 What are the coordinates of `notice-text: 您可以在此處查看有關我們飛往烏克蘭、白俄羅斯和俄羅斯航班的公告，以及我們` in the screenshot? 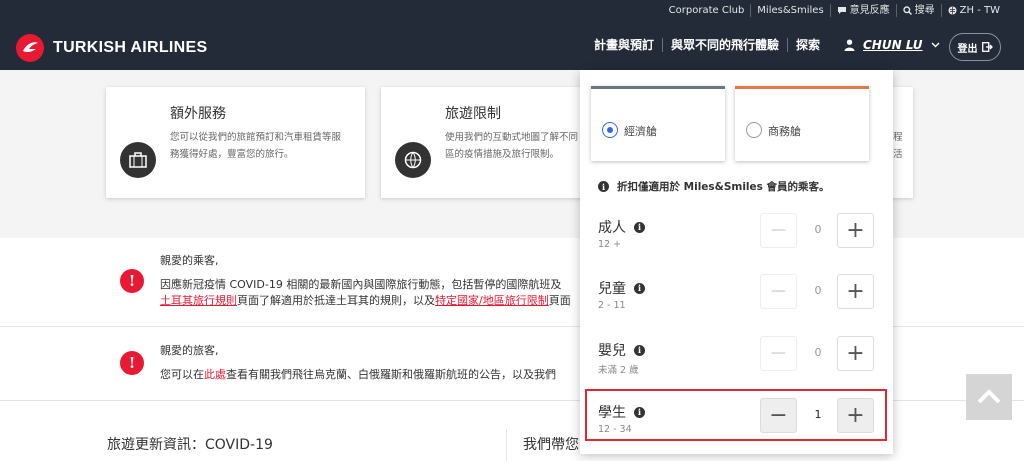 It's located at (358, 374).